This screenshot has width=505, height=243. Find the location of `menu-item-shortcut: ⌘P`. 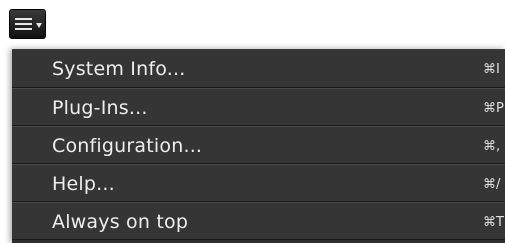

menu-item-shortcut: ⌘P is located at coordinates (493, 108).